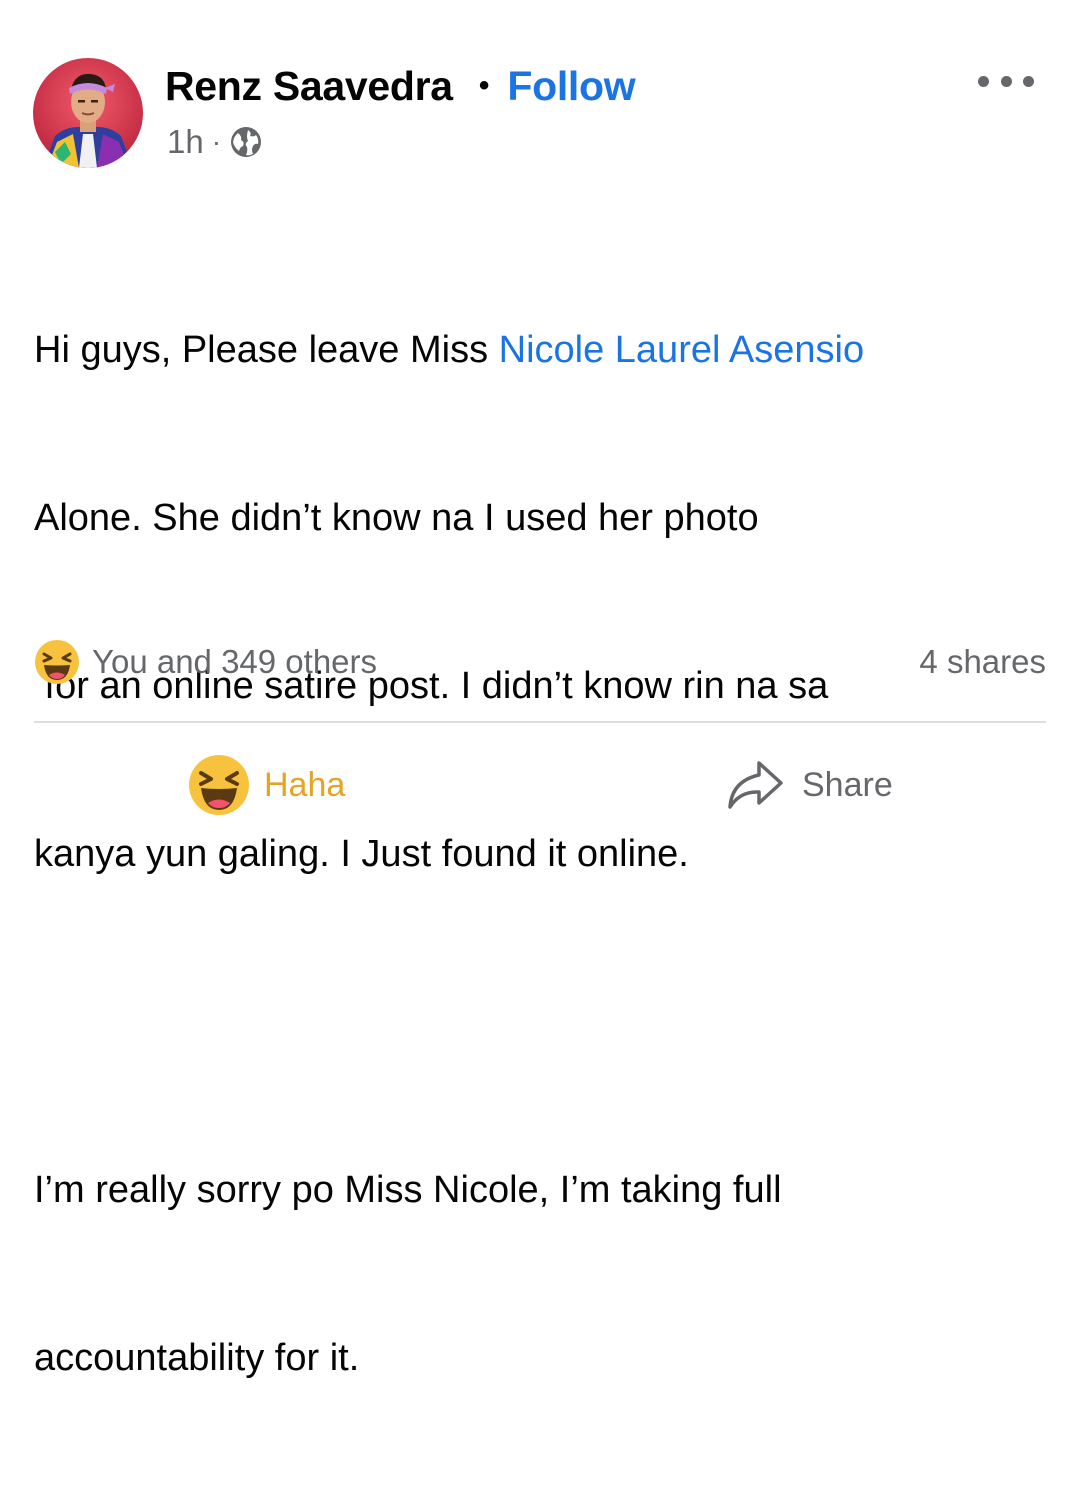 The height and width of the screenshot is (1498, 1080). I want to click on reaction-count: You and 349 others, so click(235, 661).